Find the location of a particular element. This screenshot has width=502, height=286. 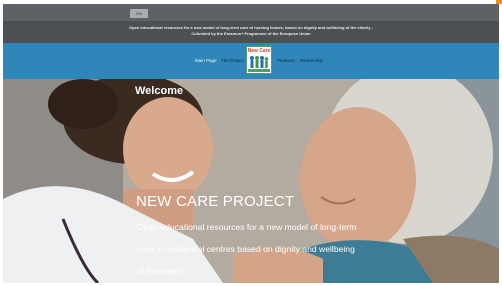

nav-item-products: Products is located at coordinates (286, 60).